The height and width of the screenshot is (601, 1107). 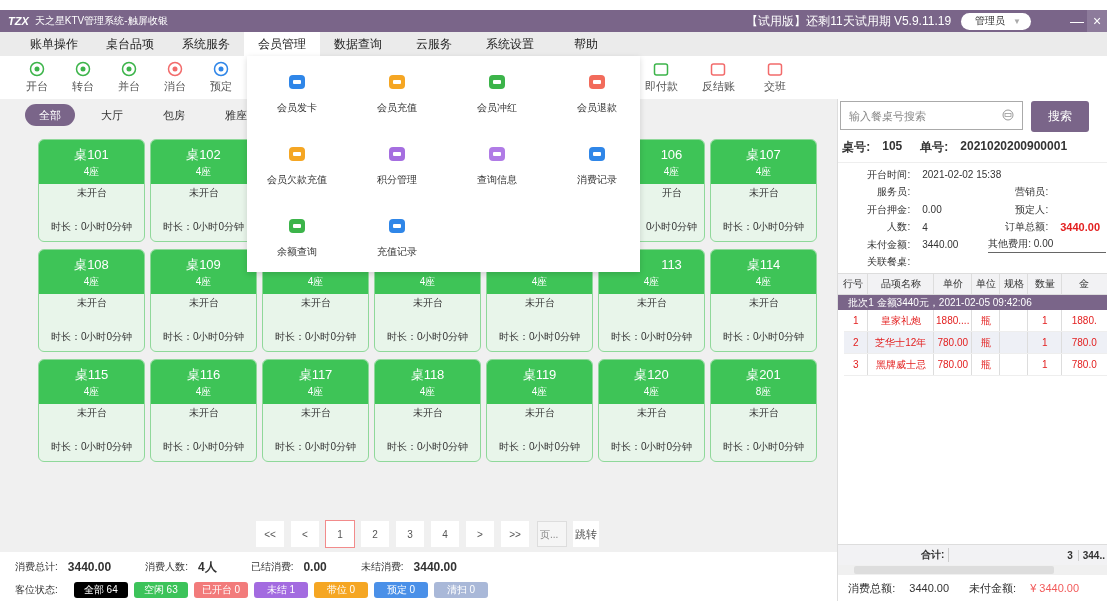 I want to click on table-card: 桌120 4座 未开台 时长：0小时0分钟, so click(x=651, y=410).